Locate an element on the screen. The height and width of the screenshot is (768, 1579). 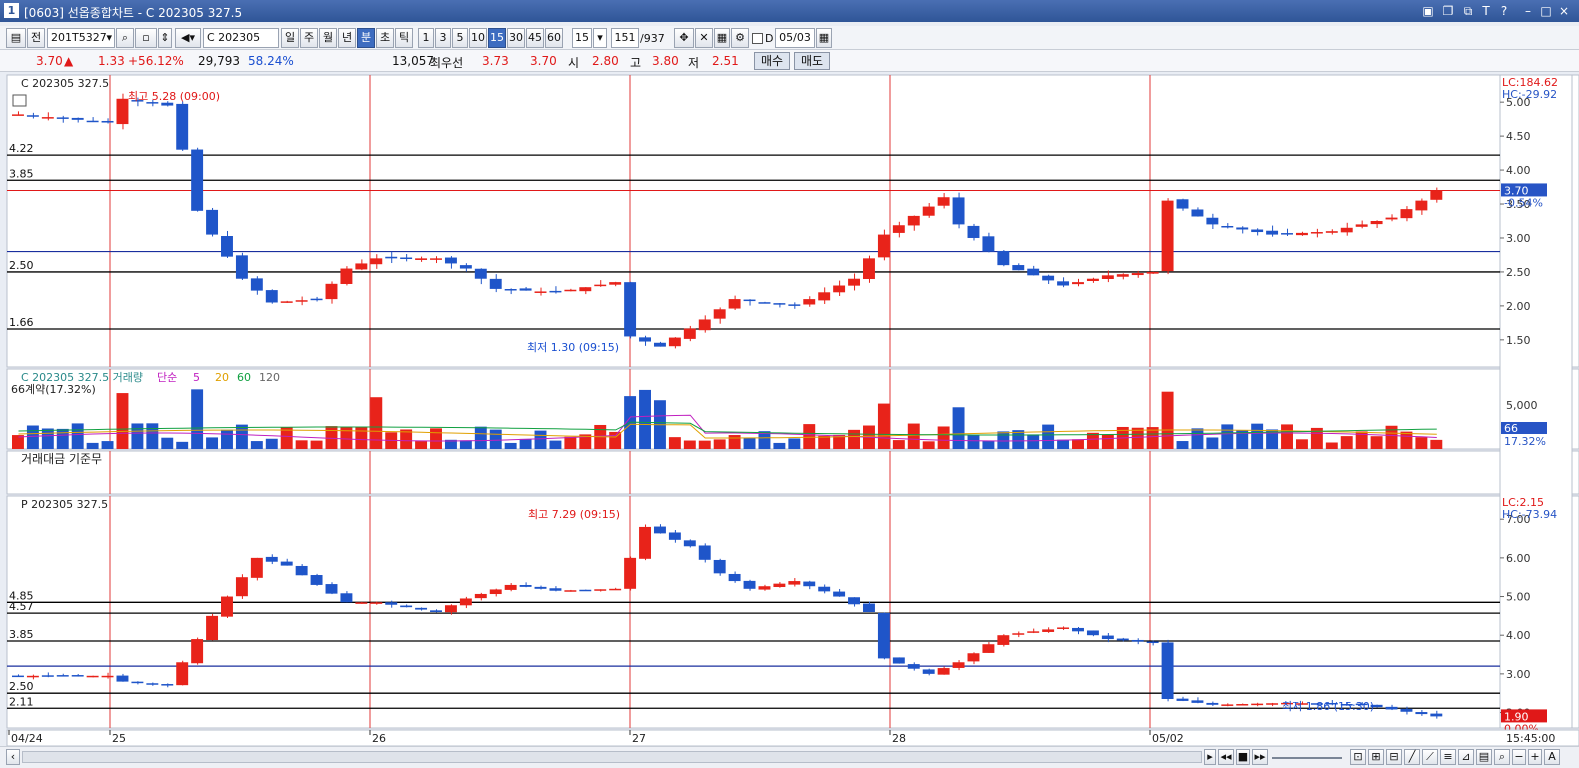
sell-button: 매도 is located at coordinates (812, 61).